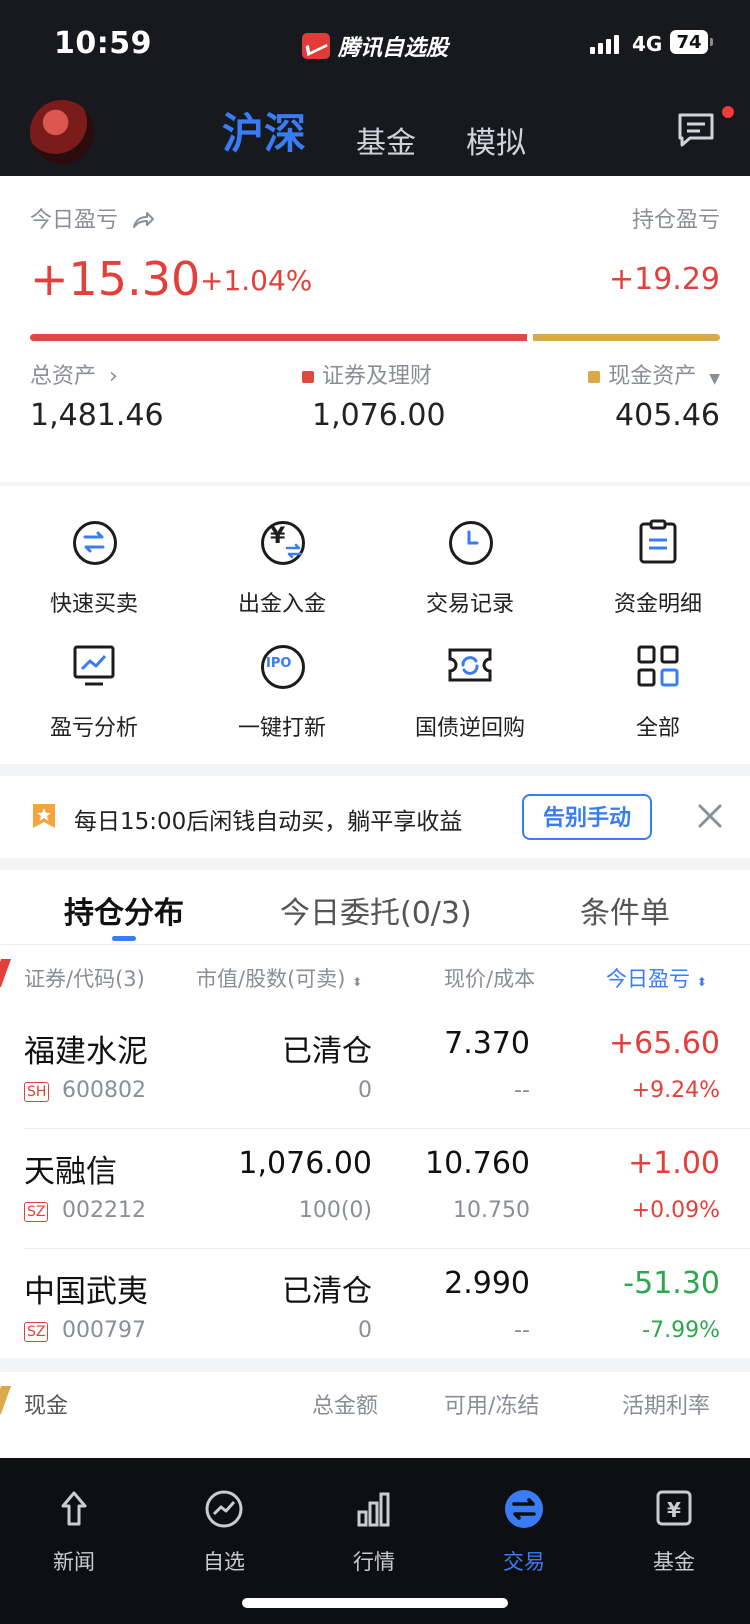  What do you see at coordinates (487, 1043) in the screenshot?
I see `current-price: 7.370` at bounding box center [487, 1043].